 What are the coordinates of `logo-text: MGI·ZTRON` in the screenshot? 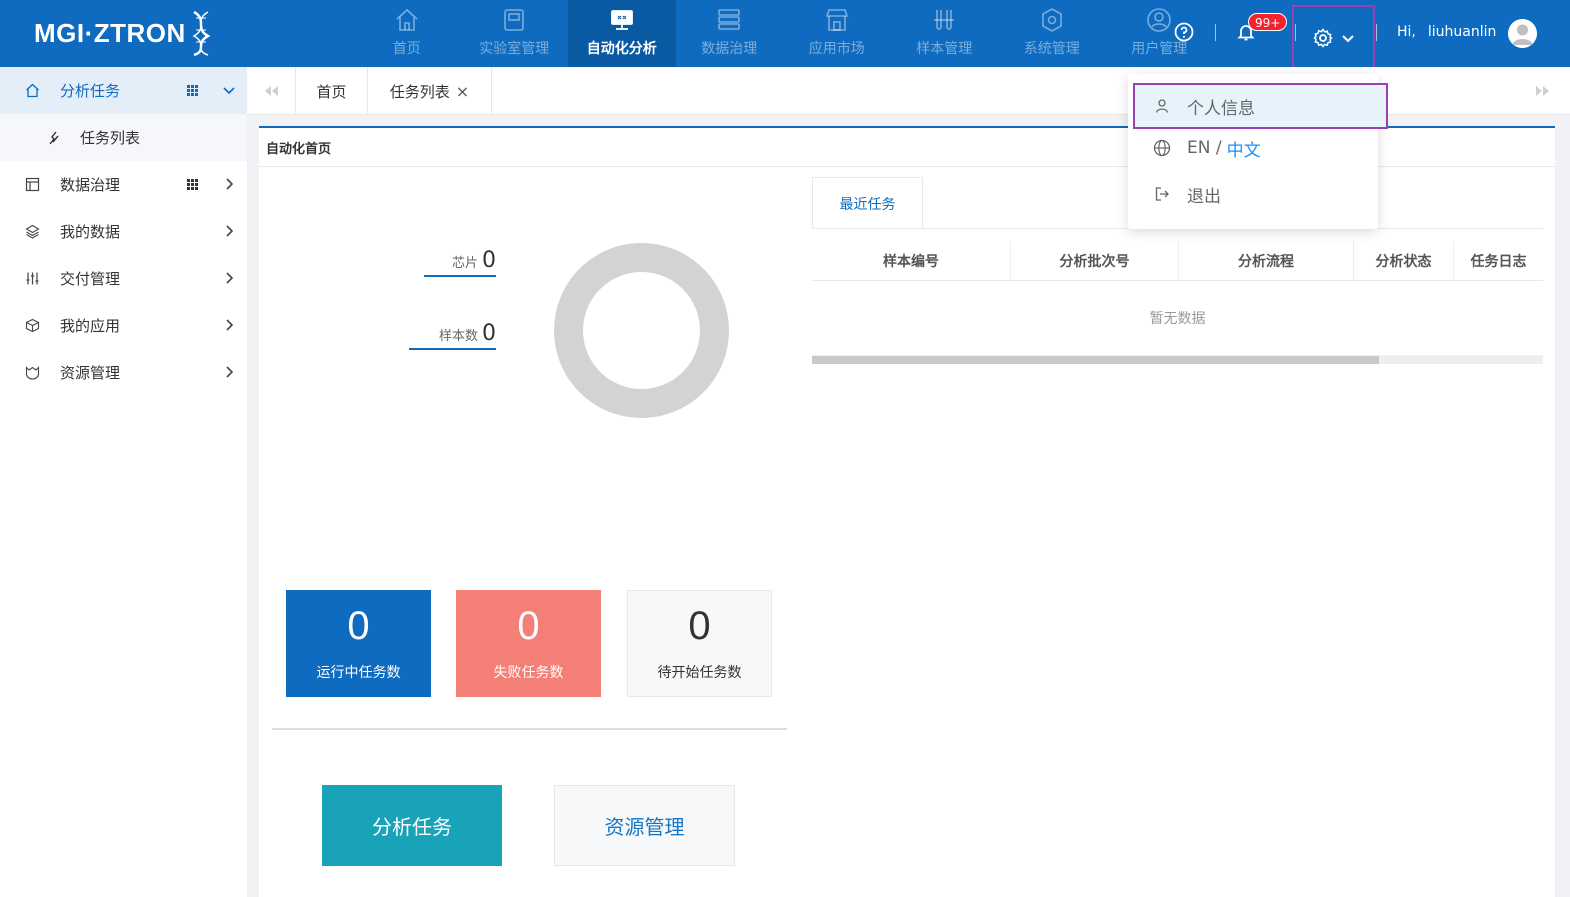 It's located at (110, 32).